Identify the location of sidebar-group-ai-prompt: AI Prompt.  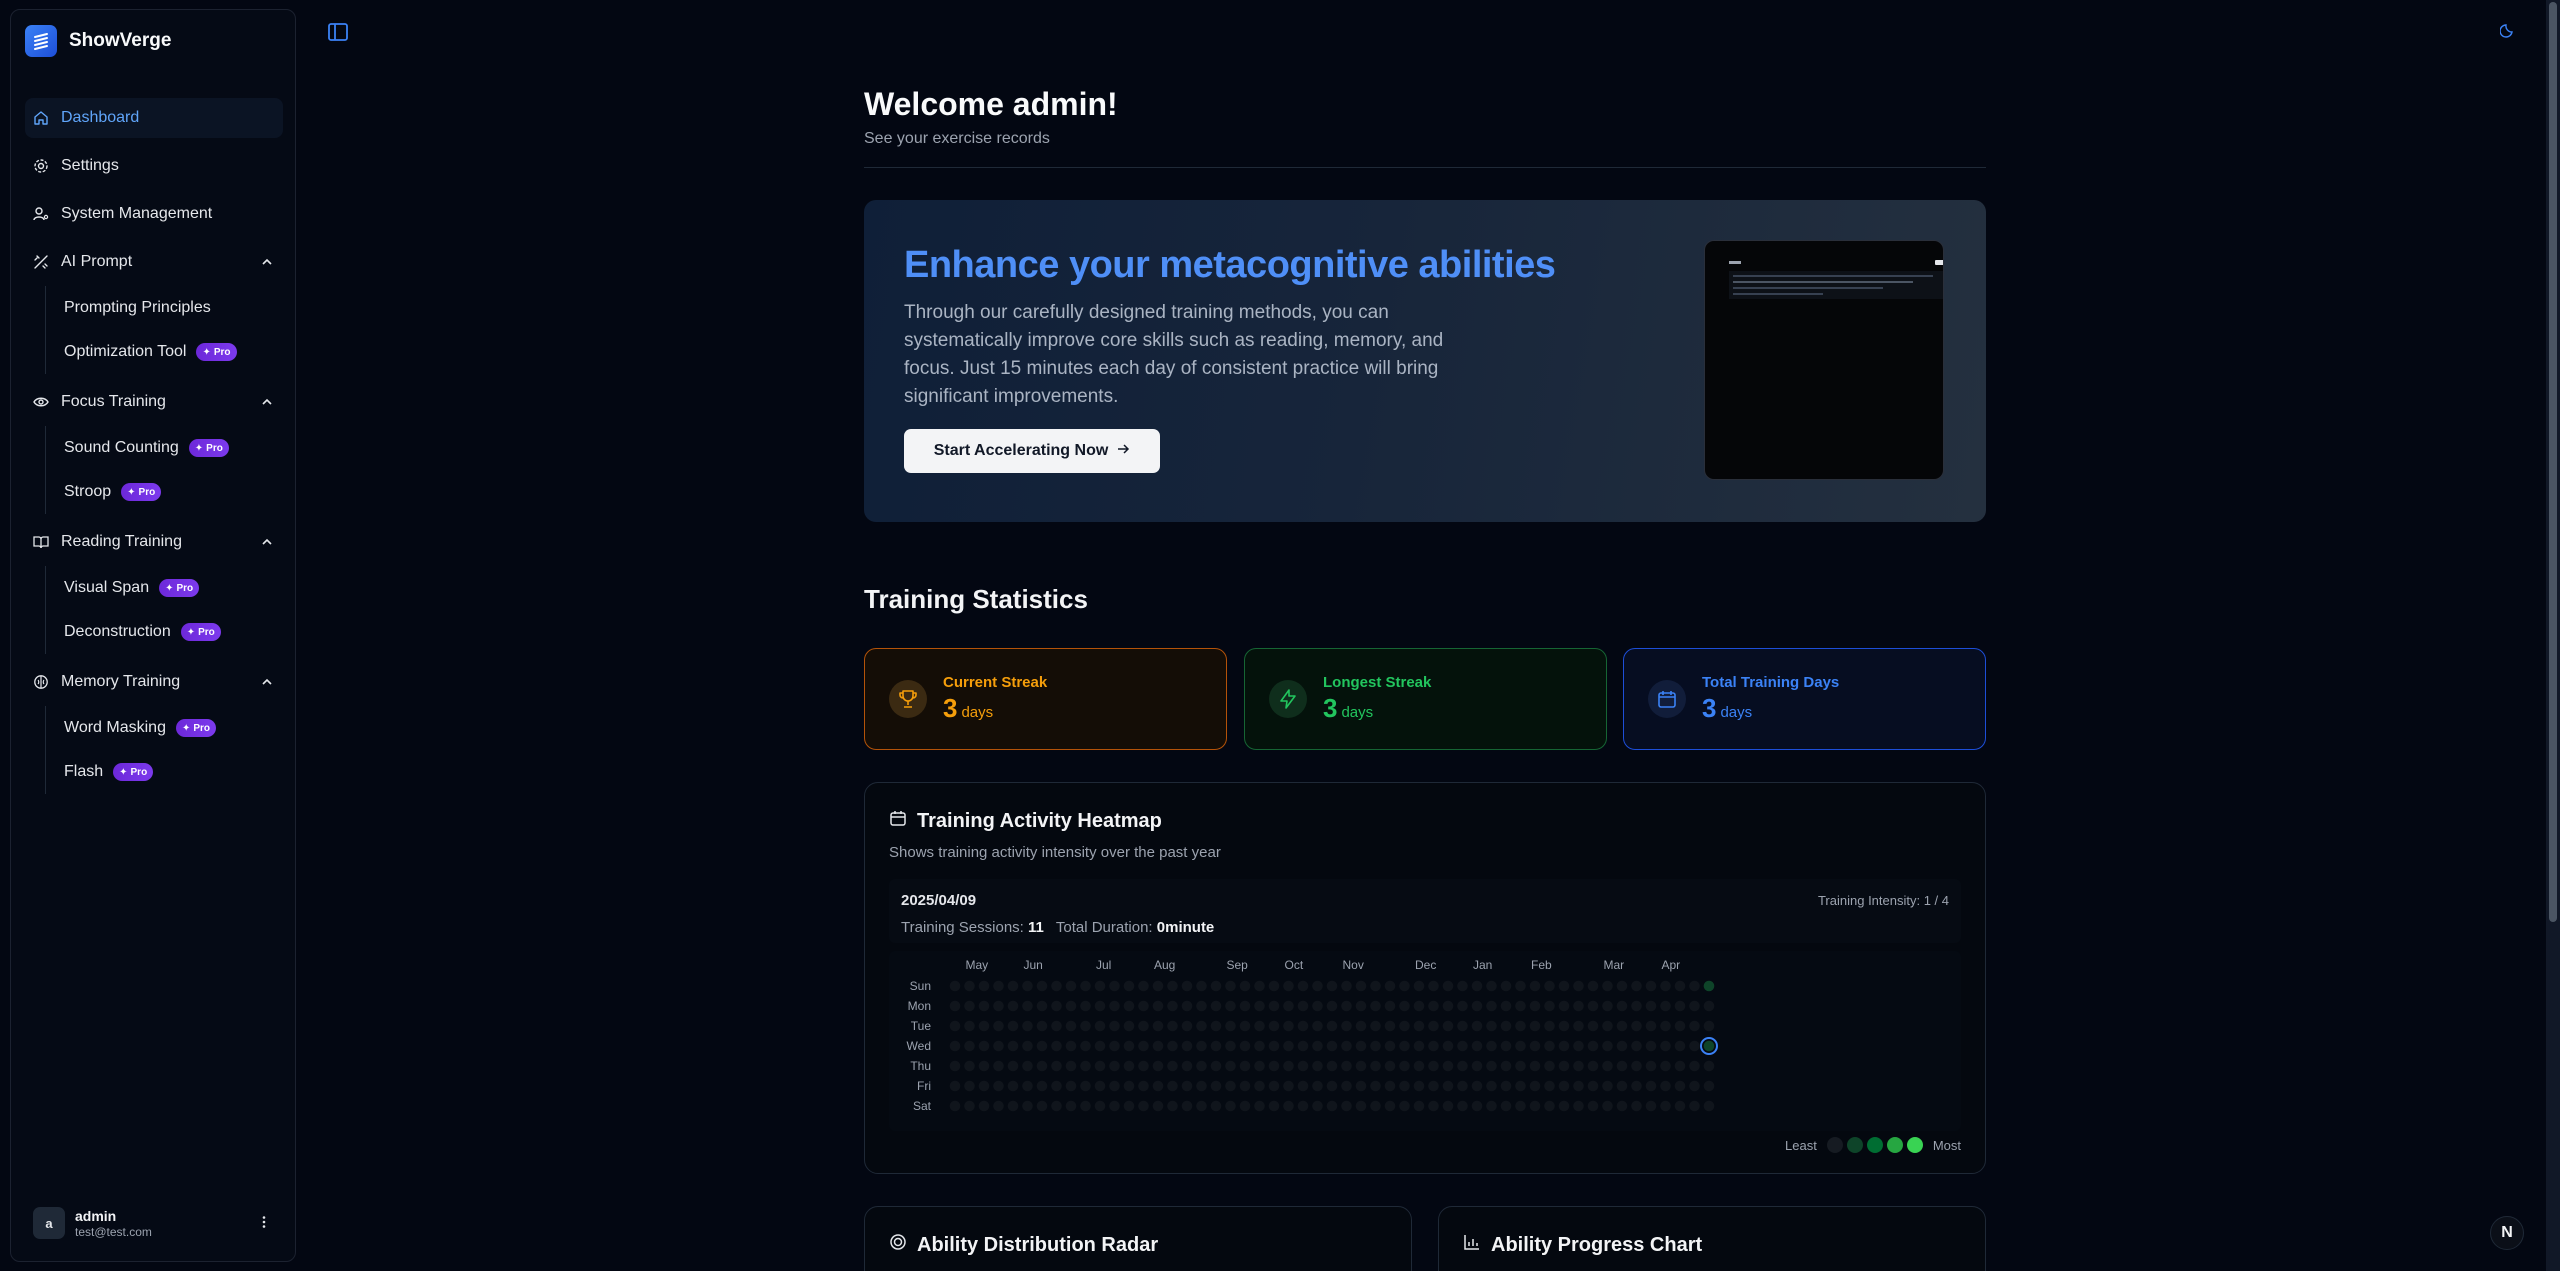
(154, 262).